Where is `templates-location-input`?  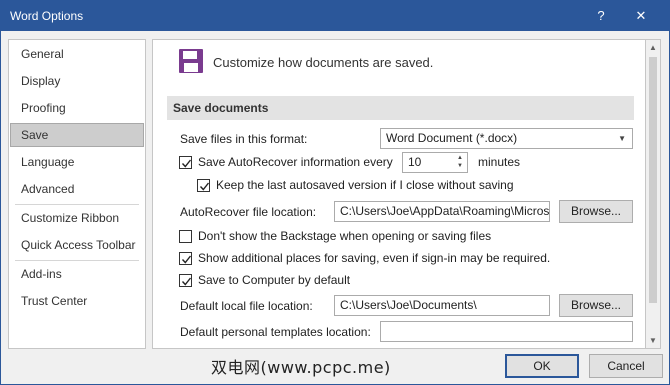 templates-location-input is located at coordinates (506, 331).